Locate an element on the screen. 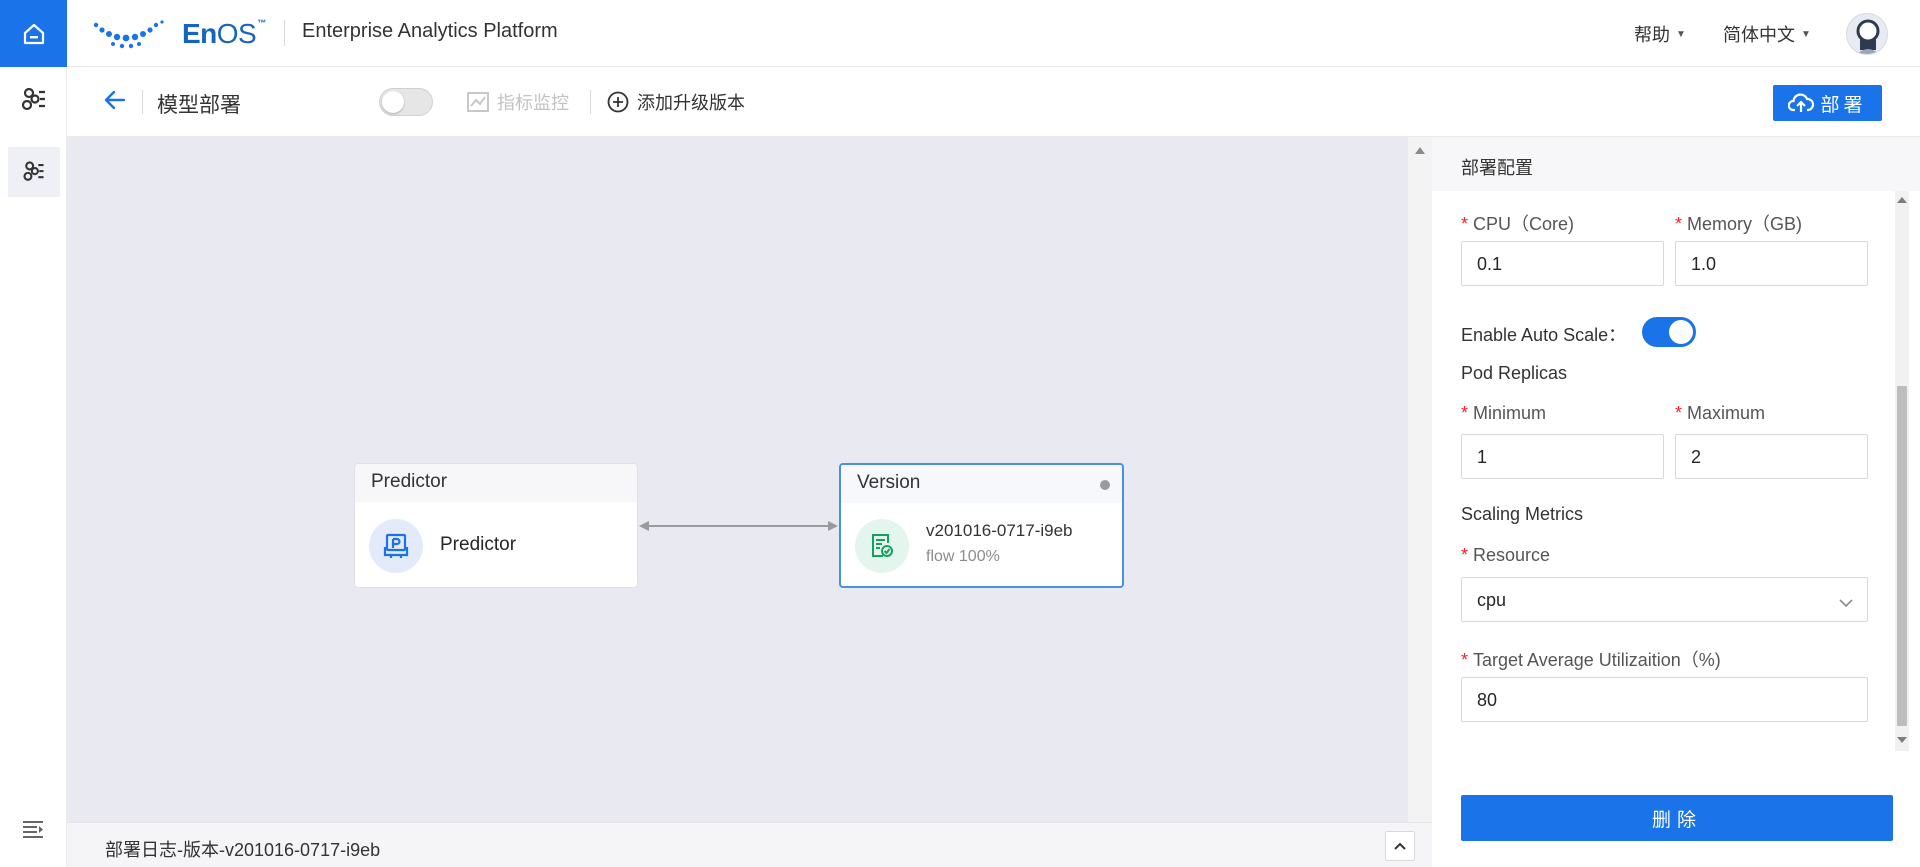 This screenshot has height=867, width=1920. metrics-monitor-button: 指标监控 is located at coordinates (518, 102).